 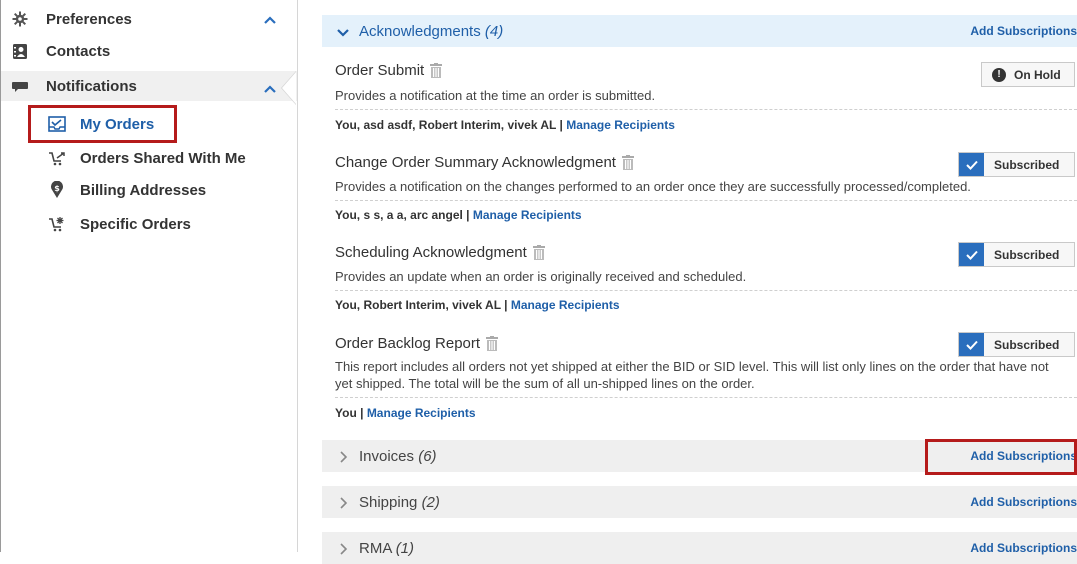 I want to click on sidebar-item-notifications: Notifications, so click(x=149, y=86).